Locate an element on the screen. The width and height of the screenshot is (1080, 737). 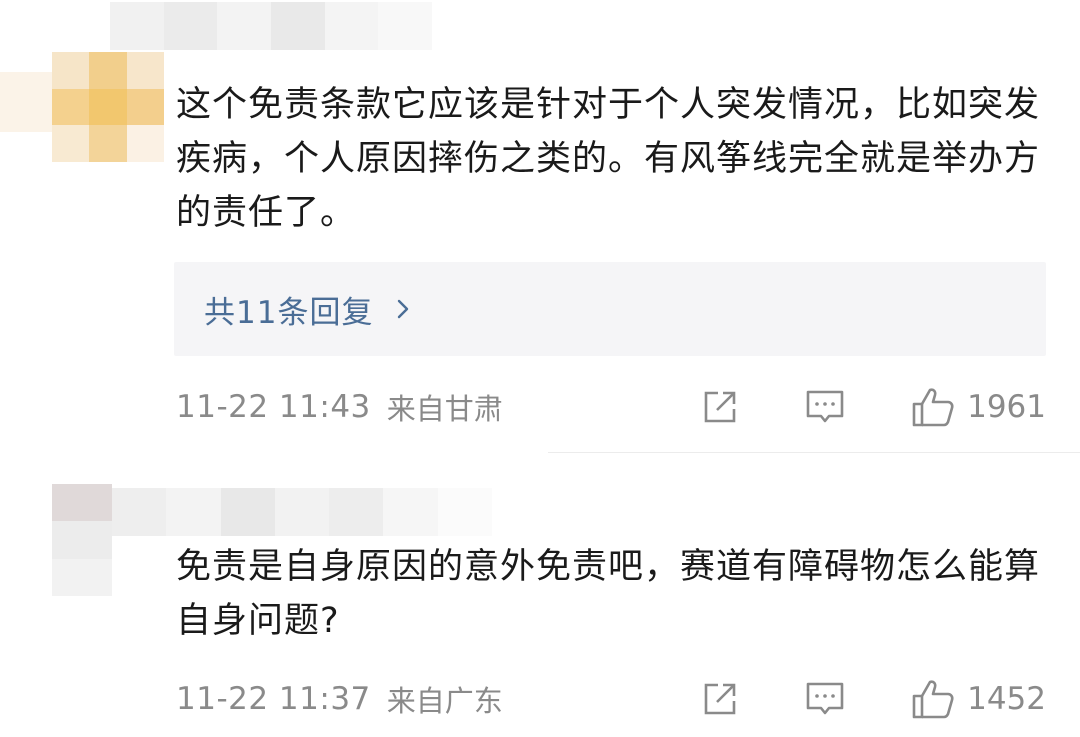
timestamp: 11-22 11:37 is located at coordinates (273, 699).